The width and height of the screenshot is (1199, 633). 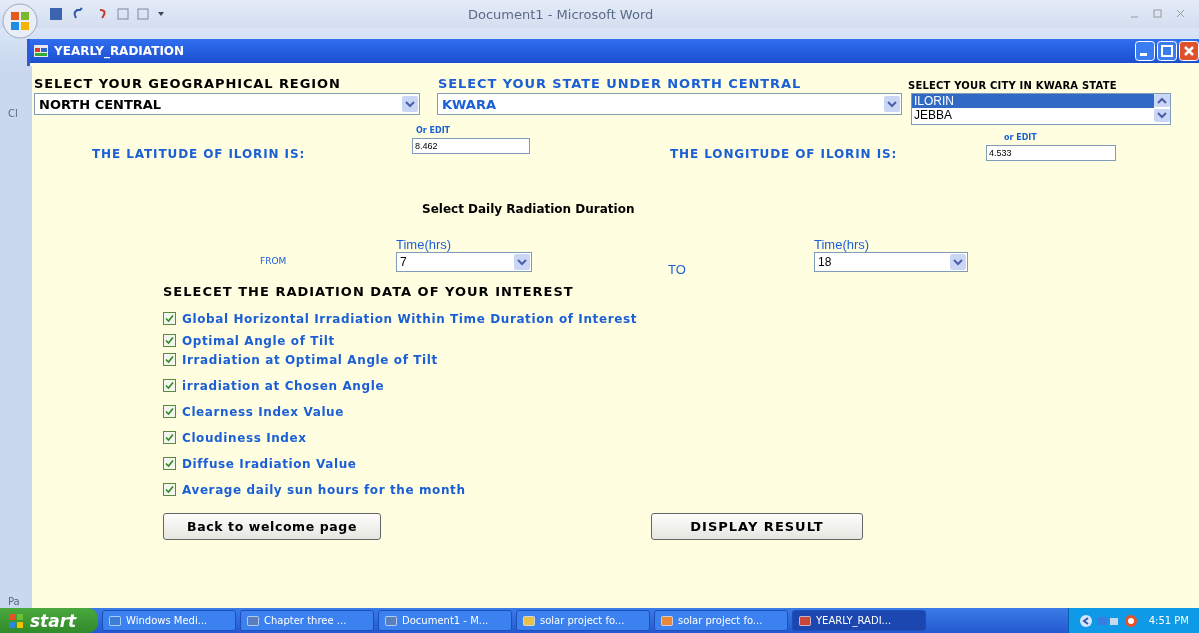 What do you see at coordinates (13, 113) in the screenshot?
I see `clipped-text: Cl` at bounding box center [13, 113].